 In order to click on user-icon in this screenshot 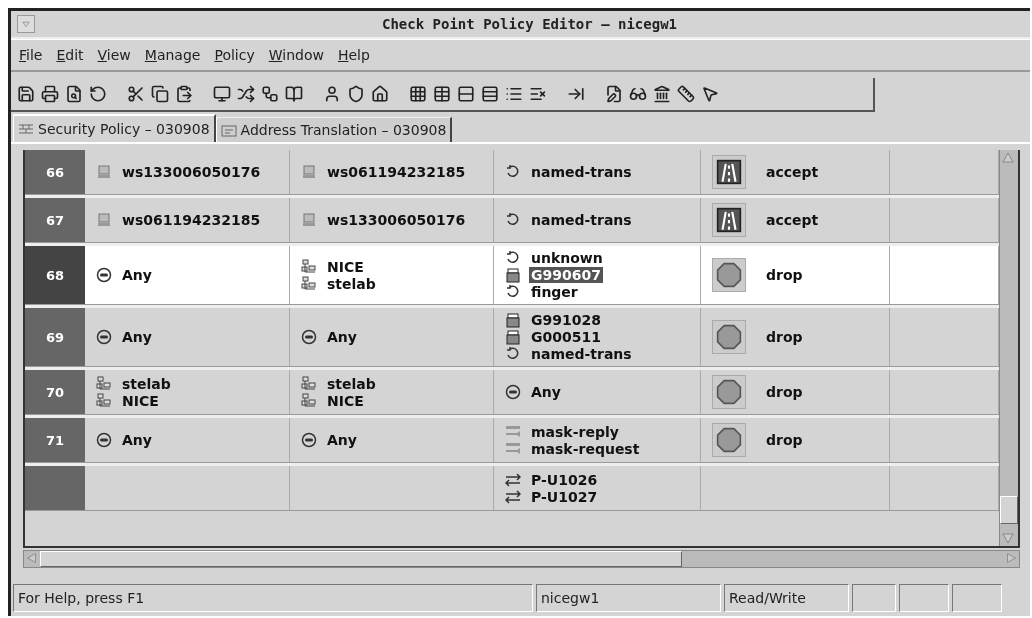, I will do `click(332, 94)`.